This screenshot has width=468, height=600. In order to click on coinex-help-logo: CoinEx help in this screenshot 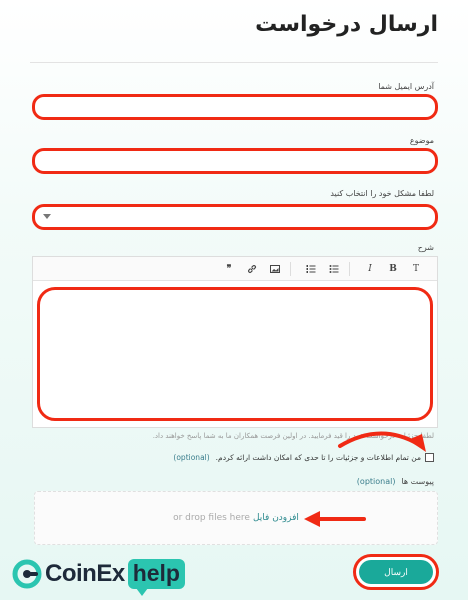, I will do `click(98, 577)`.